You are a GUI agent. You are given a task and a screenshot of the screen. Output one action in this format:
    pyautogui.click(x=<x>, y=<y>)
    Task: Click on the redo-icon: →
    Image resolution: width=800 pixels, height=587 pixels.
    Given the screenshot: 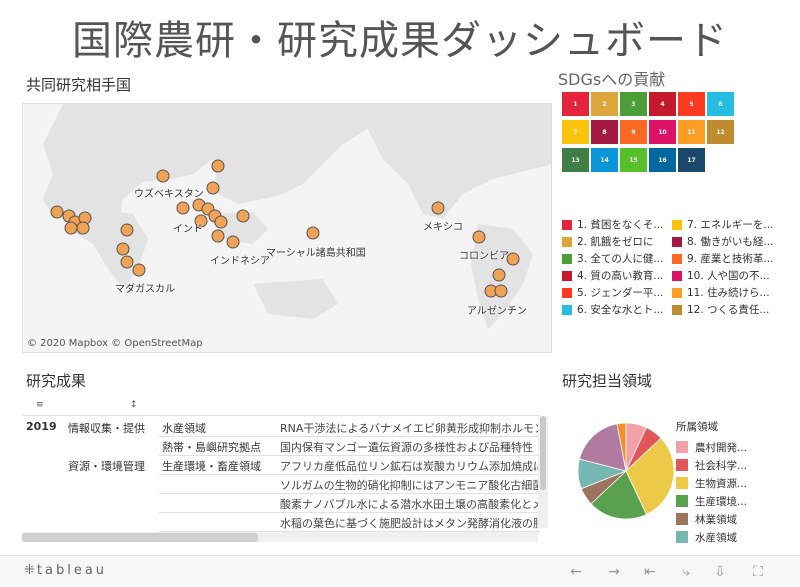 What is the action you would take?
    pyautogui.click(x=614, y=572)
    